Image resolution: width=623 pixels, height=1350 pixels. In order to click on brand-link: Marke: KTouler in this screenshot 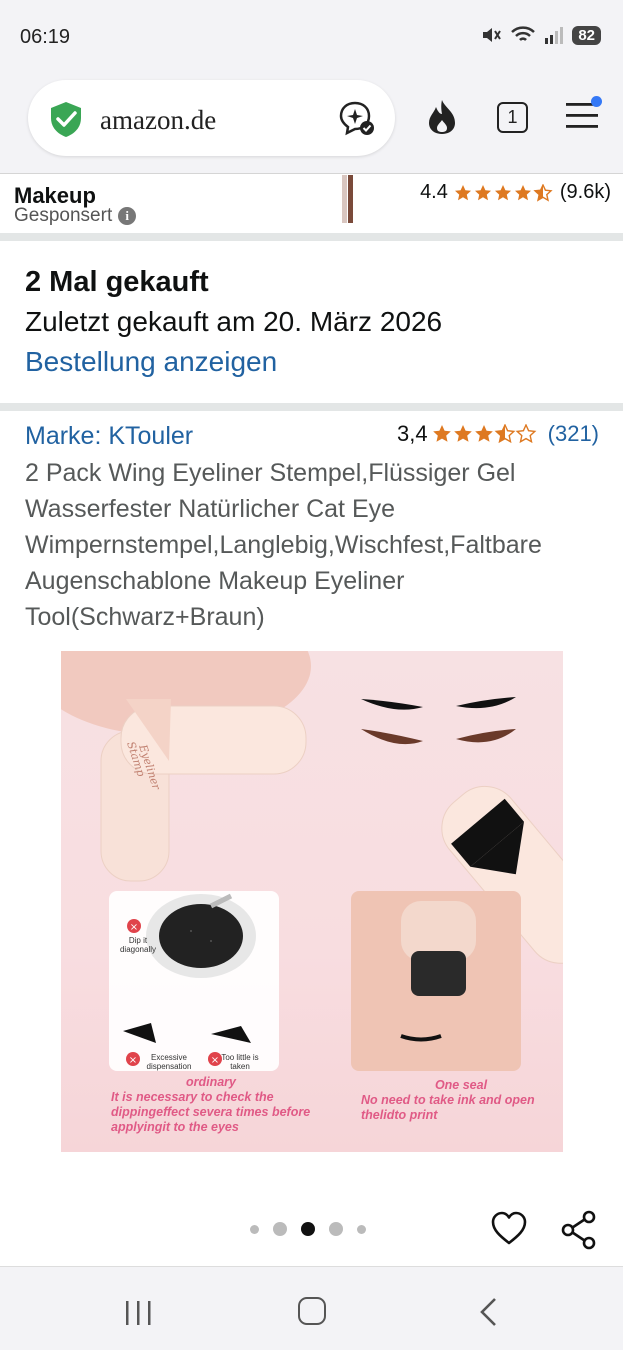, I will do `click(109, 436)`.